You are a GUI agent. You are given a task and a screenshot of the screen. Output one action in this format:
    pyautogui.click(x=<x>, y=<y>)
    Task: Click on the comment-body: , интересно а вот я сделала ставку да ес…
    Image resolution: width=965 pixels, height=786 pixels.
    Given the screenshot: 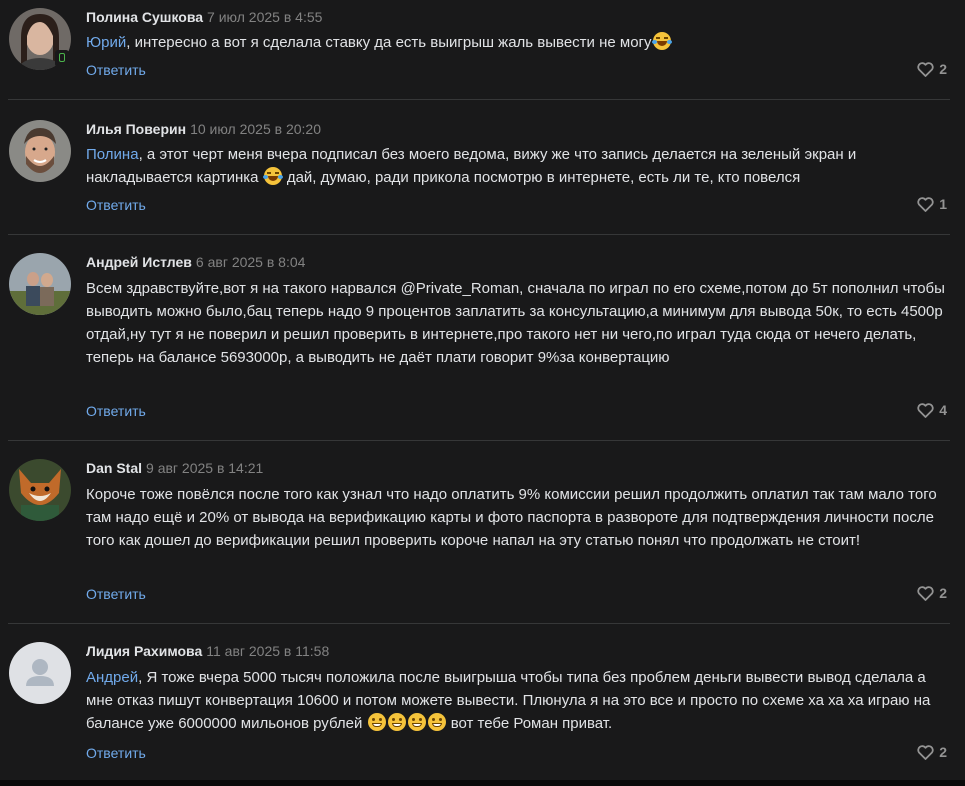 What is the action you would take?
    pyautogui.click(x=389, y=42)
    